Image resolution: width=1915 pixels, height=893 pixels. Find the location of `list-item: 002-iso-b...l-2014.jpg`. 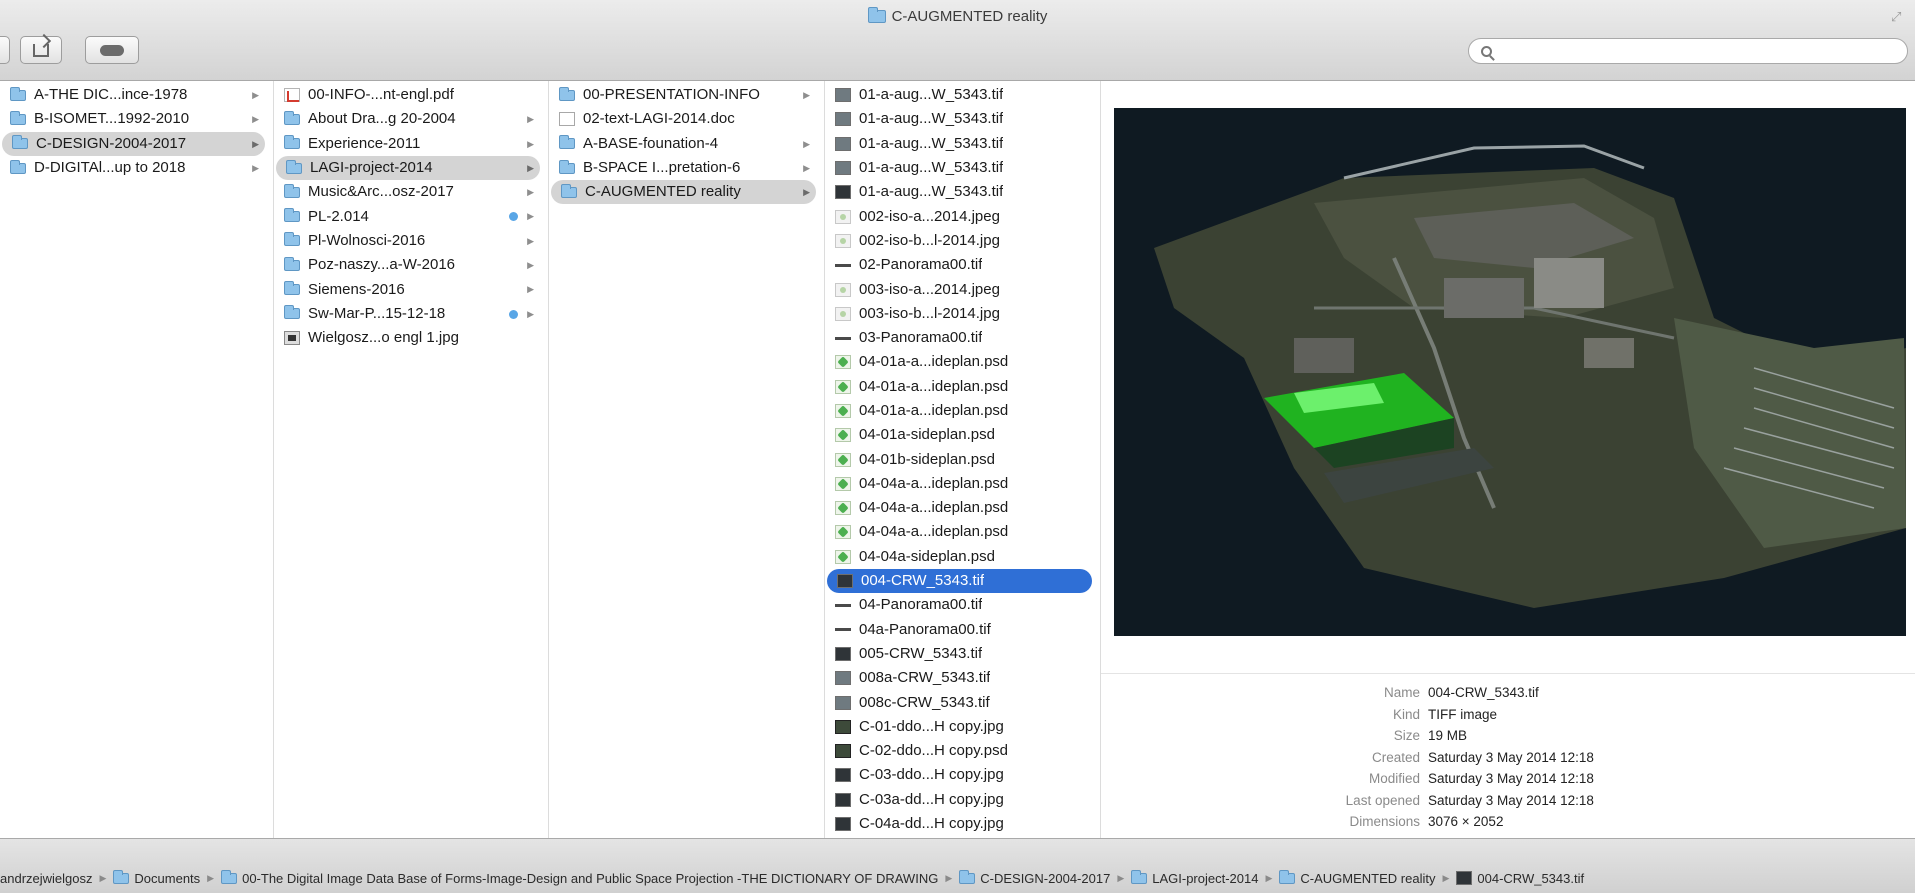

list-item: 002-iso-b...l-2014.jpg is located at coordinates (958, 241).